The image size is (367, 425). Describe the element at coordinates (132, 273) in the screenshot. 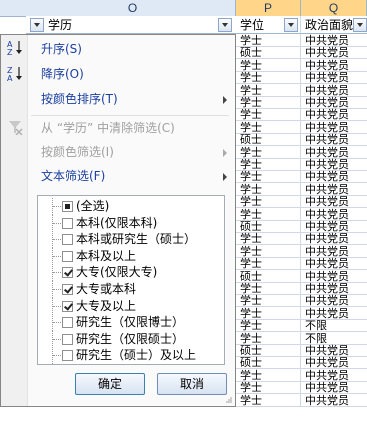

I see `filter-list-item: 大专(仅限大专)` at that location.